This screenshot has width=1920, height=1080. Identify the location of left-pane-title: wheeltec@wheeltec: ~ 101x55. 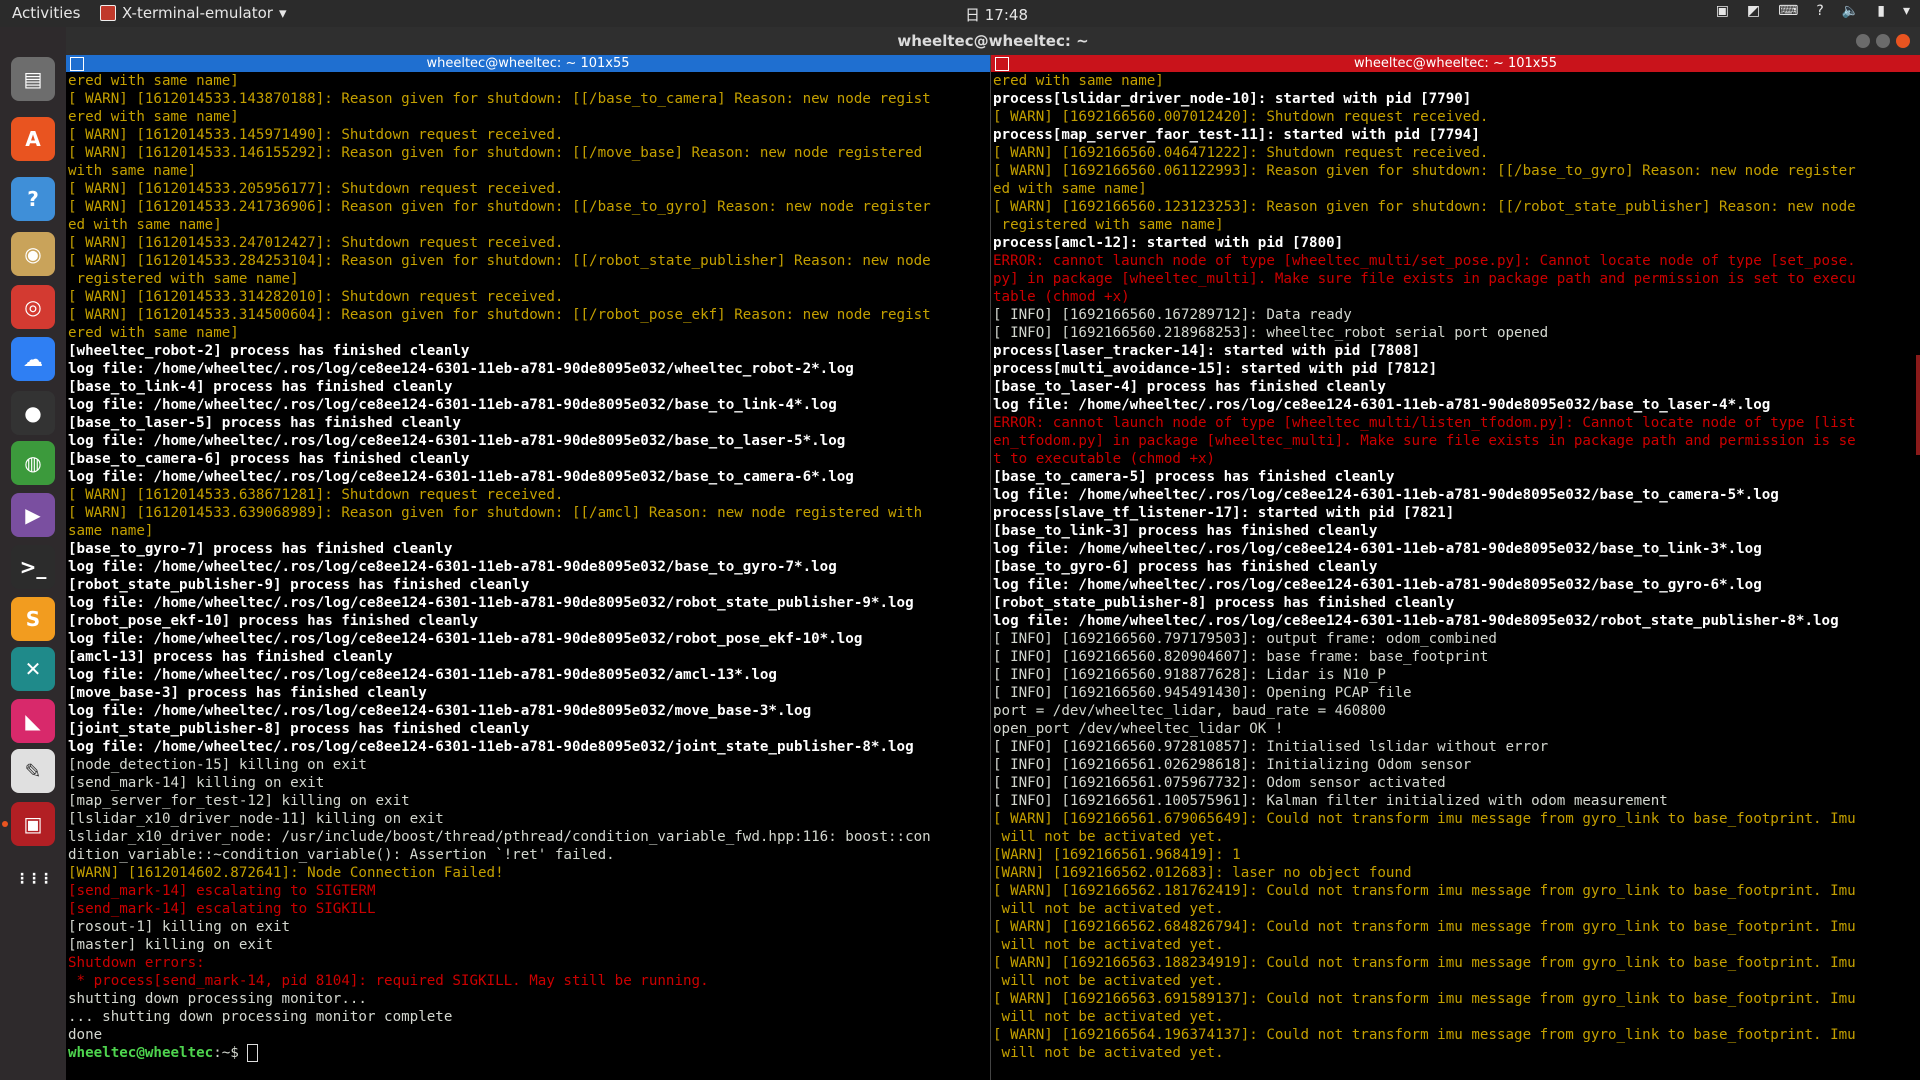
(528, 63).